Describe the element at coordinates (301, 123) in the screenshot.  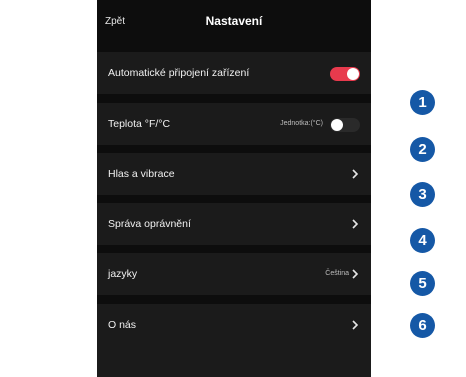
I see `temperature-unit-value: Jednotka:(°C)` at that location.